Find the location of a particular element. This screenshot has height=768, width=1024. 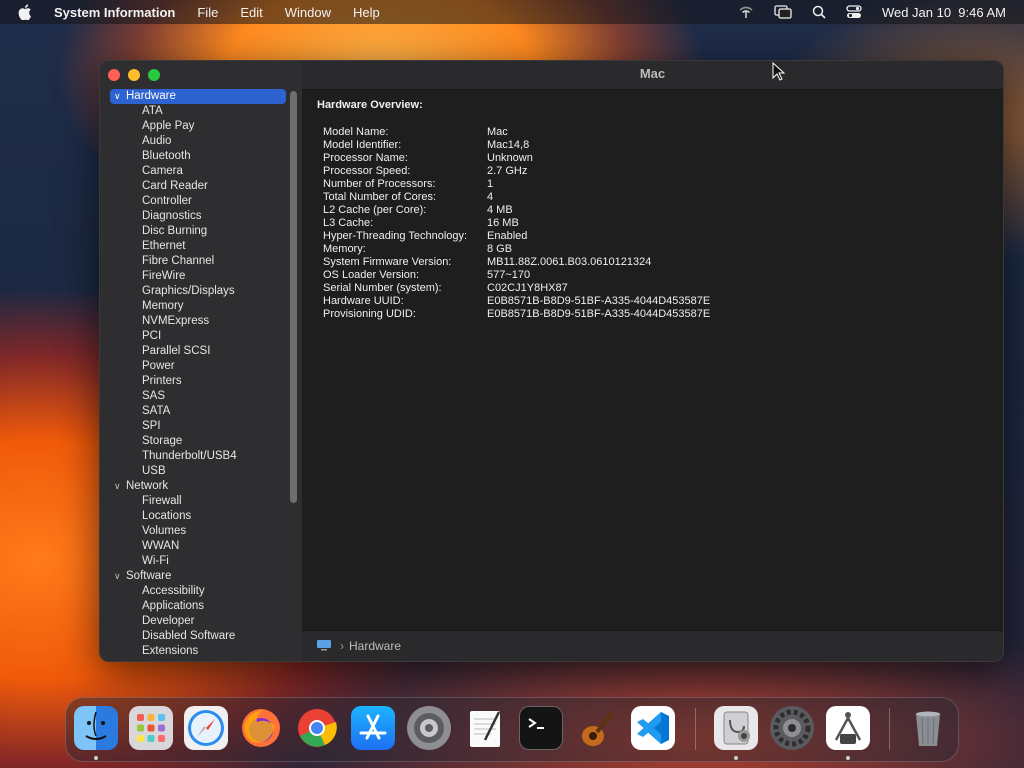

sidebar-group-hardware: ∨ Hardware is located at coordinates (198, 96).